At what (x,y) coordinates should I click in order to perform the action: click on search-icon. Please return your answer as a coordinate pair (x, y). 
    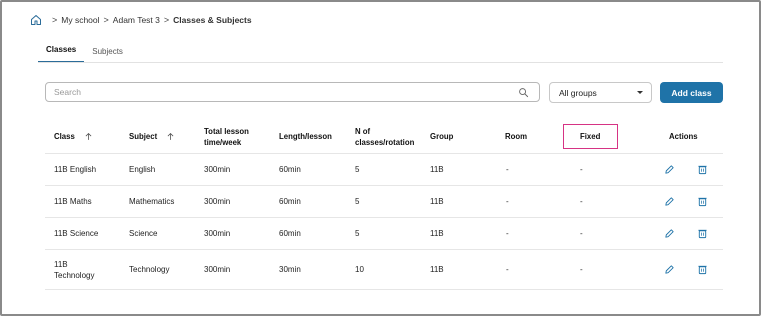
    Looking at the image, I should click on (523, 92).